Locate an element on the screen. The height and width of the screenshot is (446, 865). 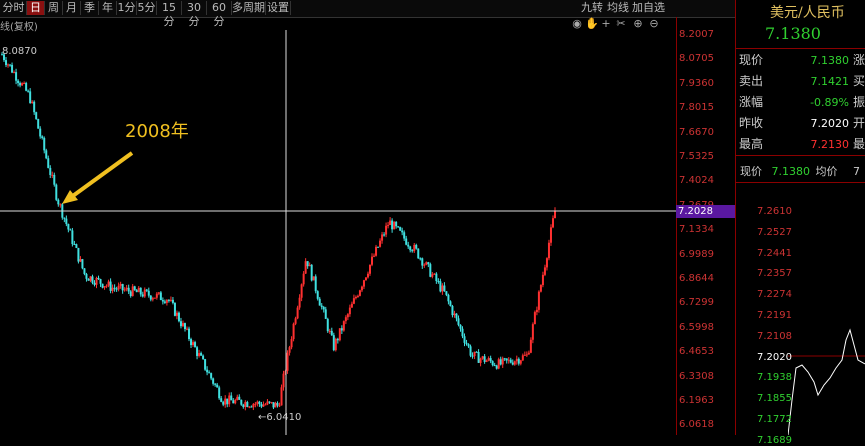
period-tab: 分时 is located at coordinates (14, 8).